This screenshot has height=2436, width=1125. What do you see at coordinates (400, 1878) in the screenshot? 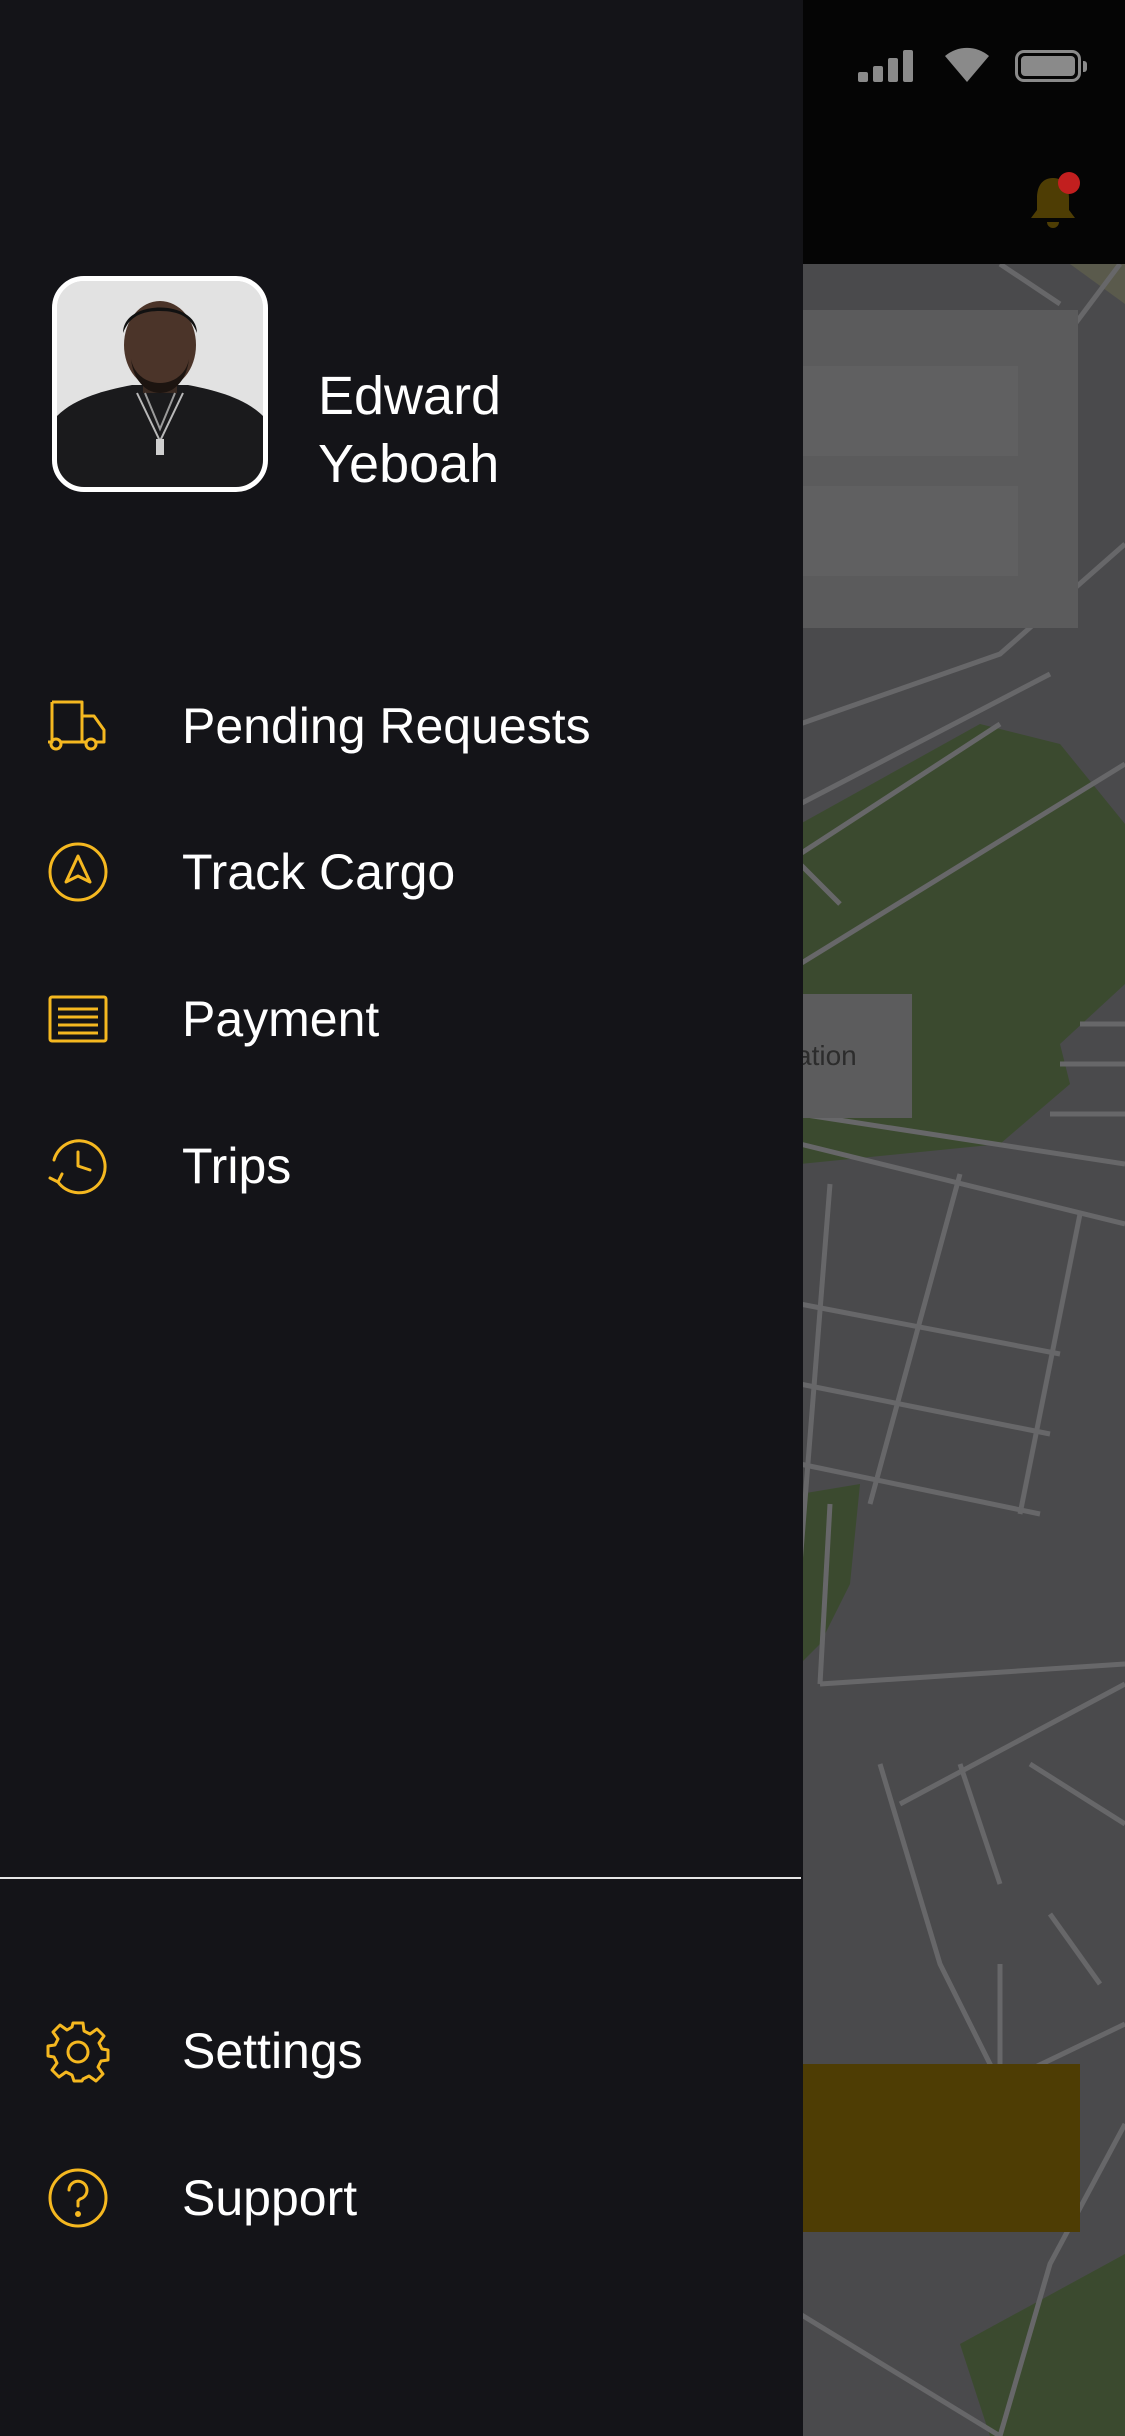
I see `menu-divider` at bounding box center [400, 1878].